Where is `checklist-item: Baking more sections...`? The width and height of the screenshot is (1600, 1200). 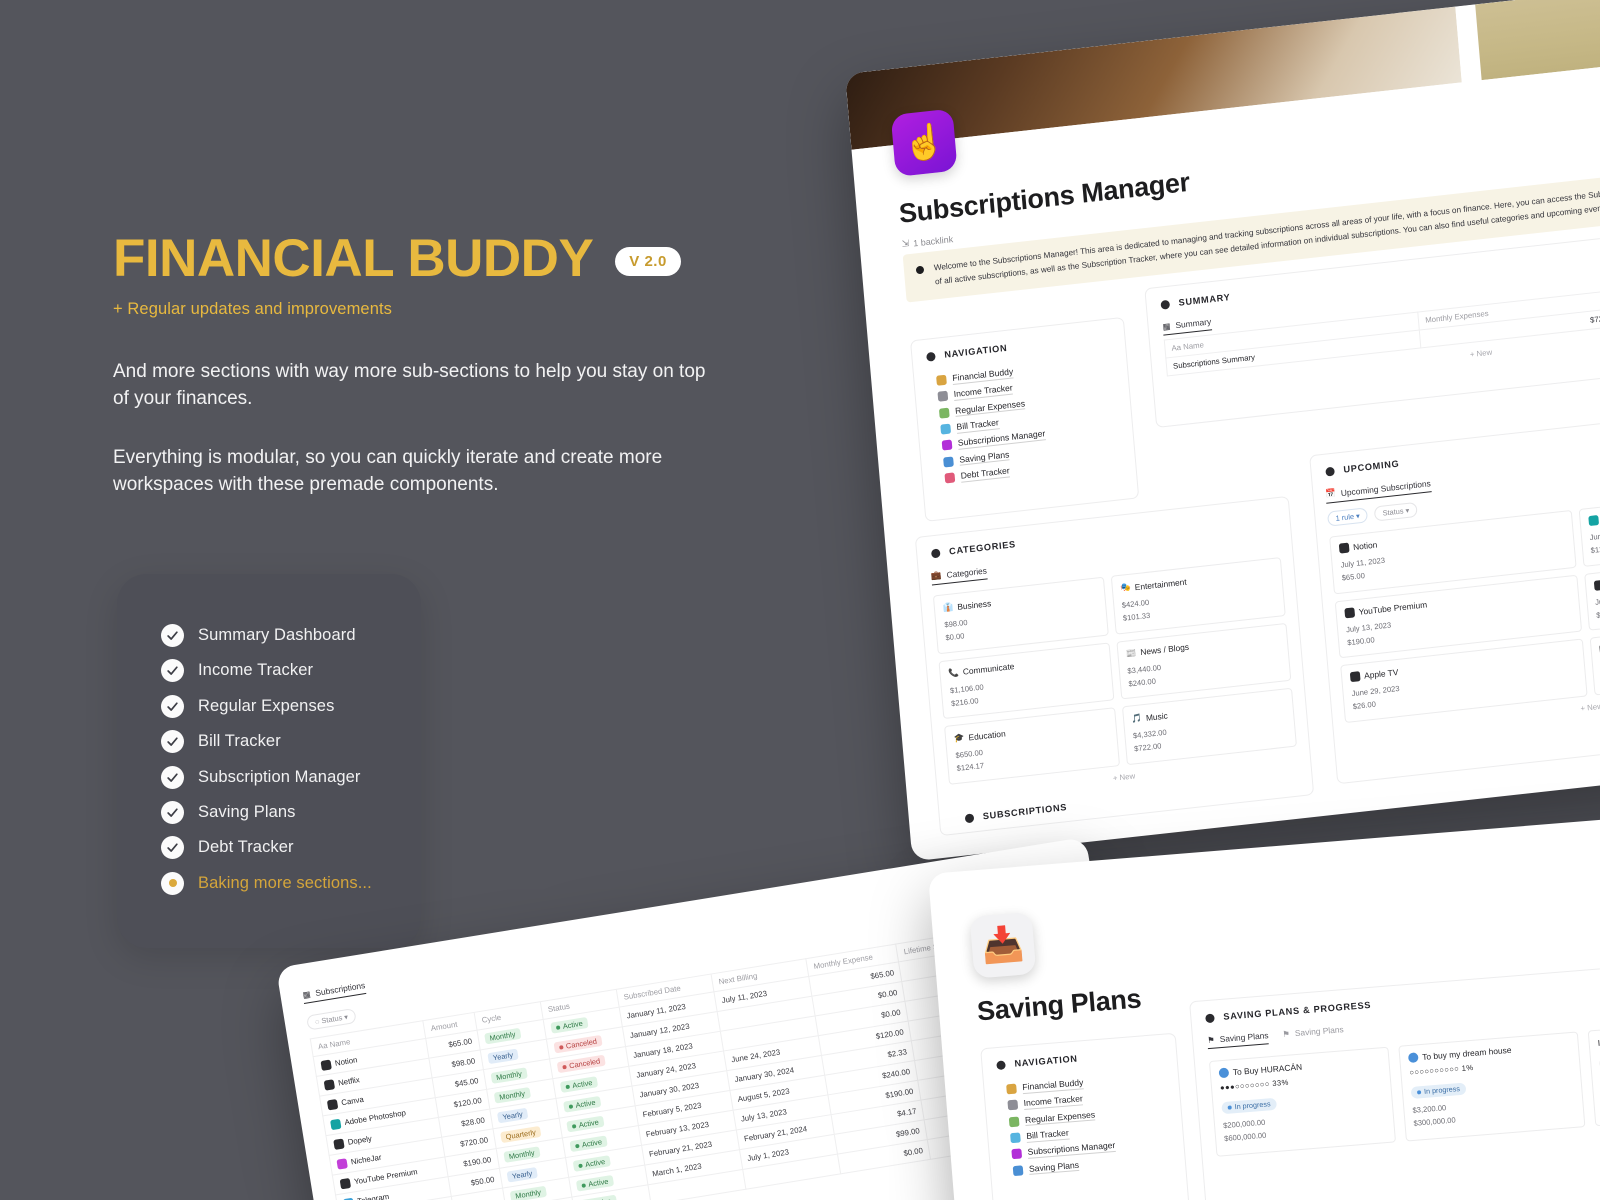
checklist-item: Baking more sections... is located at coordinates (266, 883).